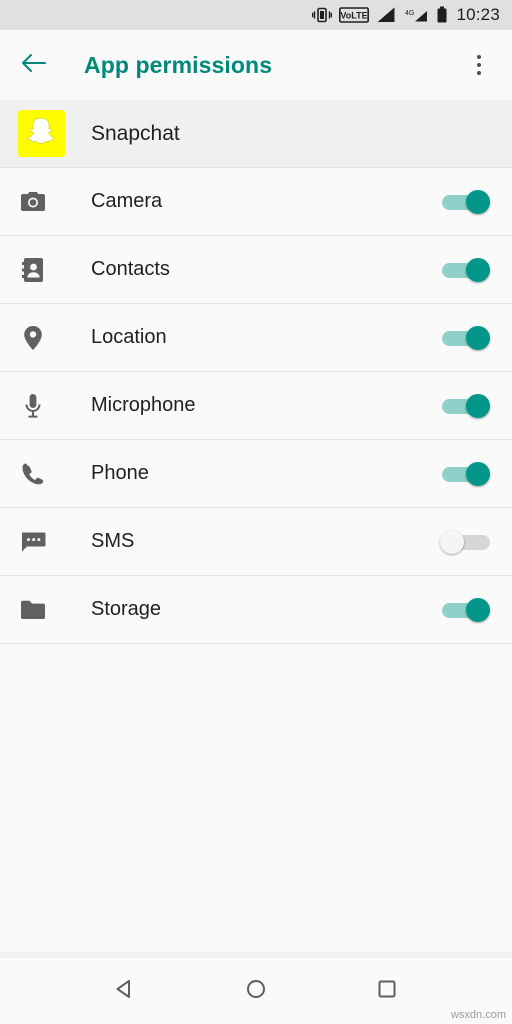 This screenshot has width=512, height=1024. I want to click on back-button, so click(34, 65).